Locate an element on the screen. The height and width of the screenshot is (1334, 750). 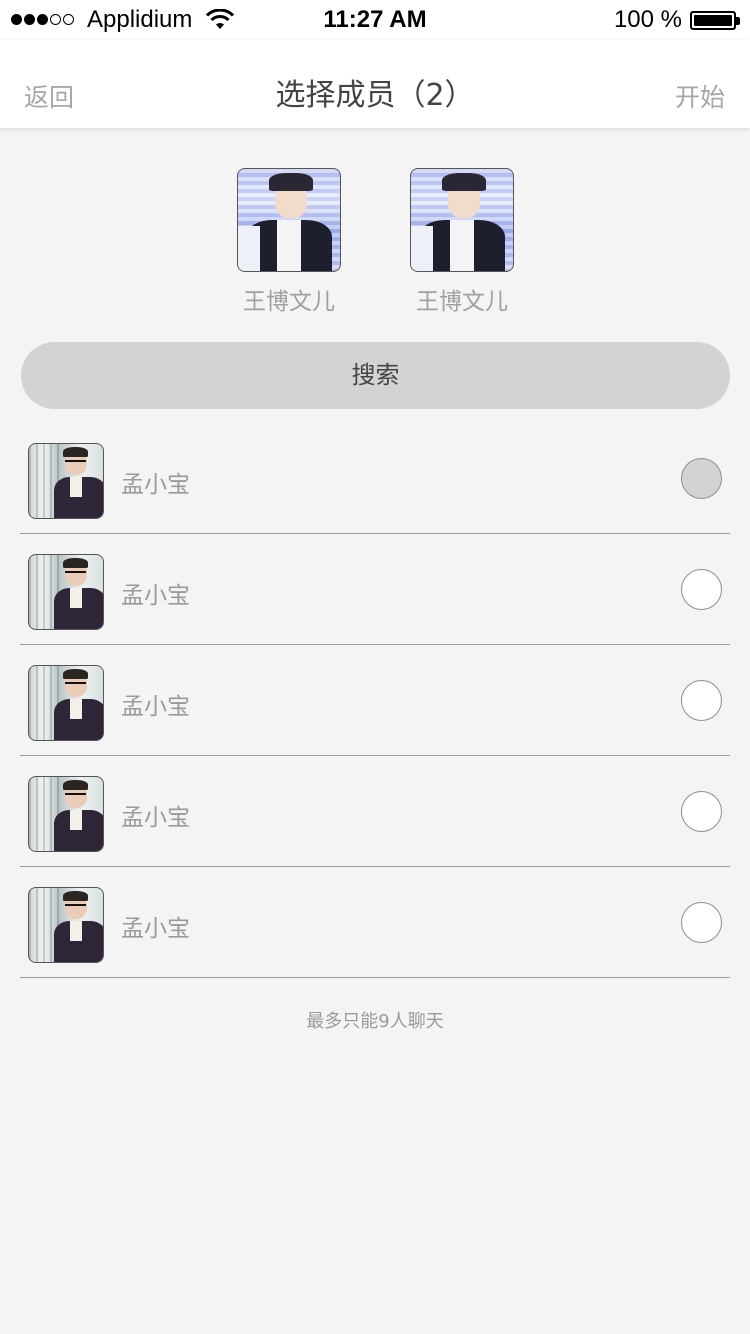
search-button: 搜索 is located at coordinates (375, 375).